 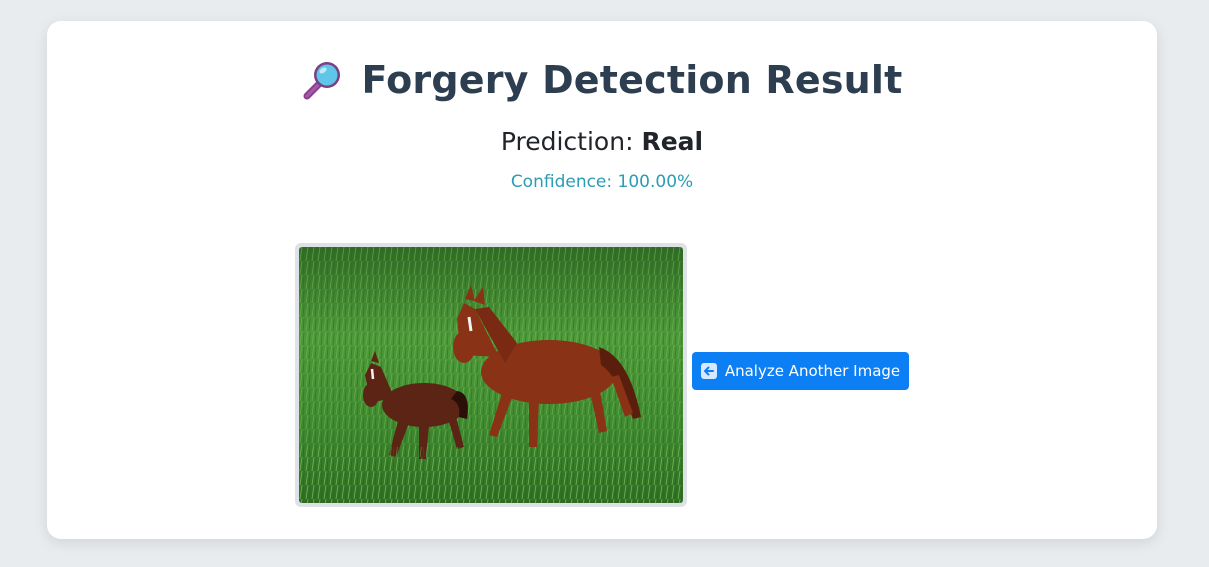 I want to click on magnifier-icon, so click(x=323, y=80).